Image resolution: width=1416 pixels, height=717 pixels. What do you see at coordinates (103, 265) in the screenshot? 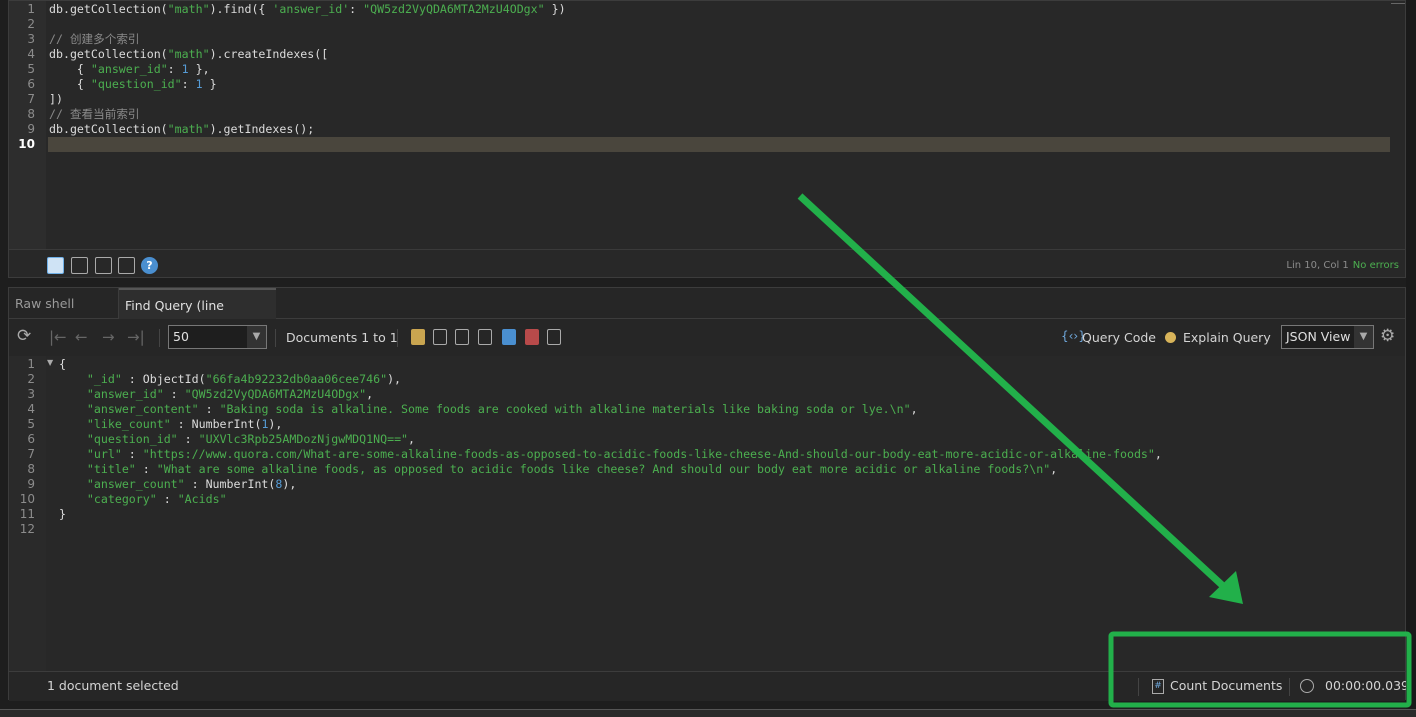
I see `indent-icon` at bounding box center [103, 265].